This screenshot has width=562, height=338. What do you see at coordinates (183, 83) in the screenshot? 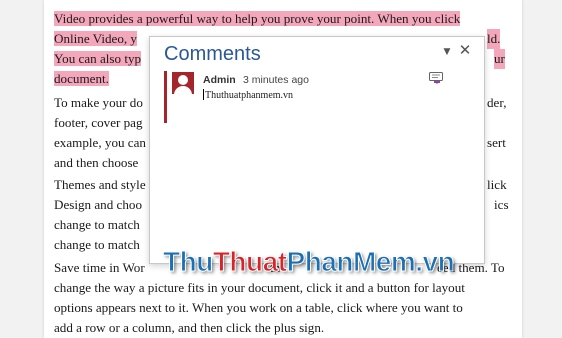
I see `avatar-icon` at bounding box center [183, 83].